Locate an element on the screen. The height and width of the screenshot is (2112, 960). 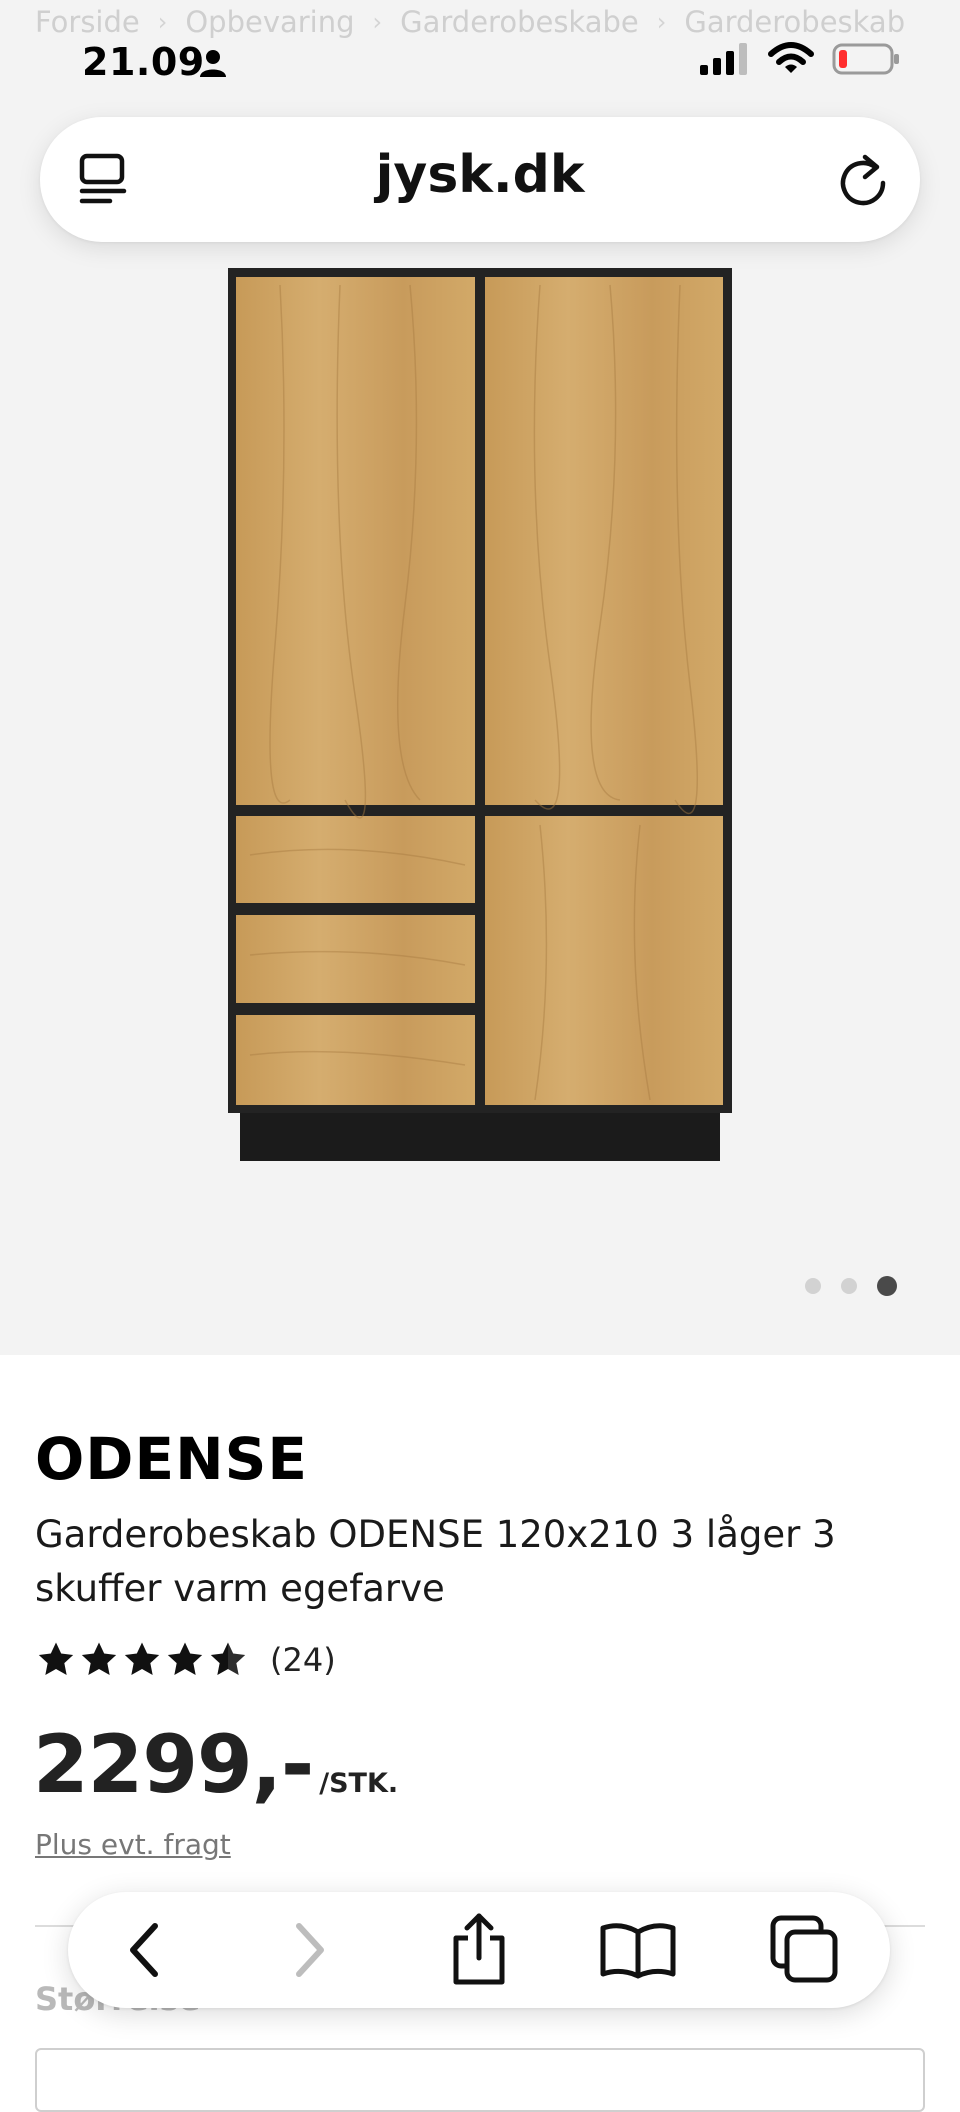
status-time: 21.09 is located at coordinates (143, 62).